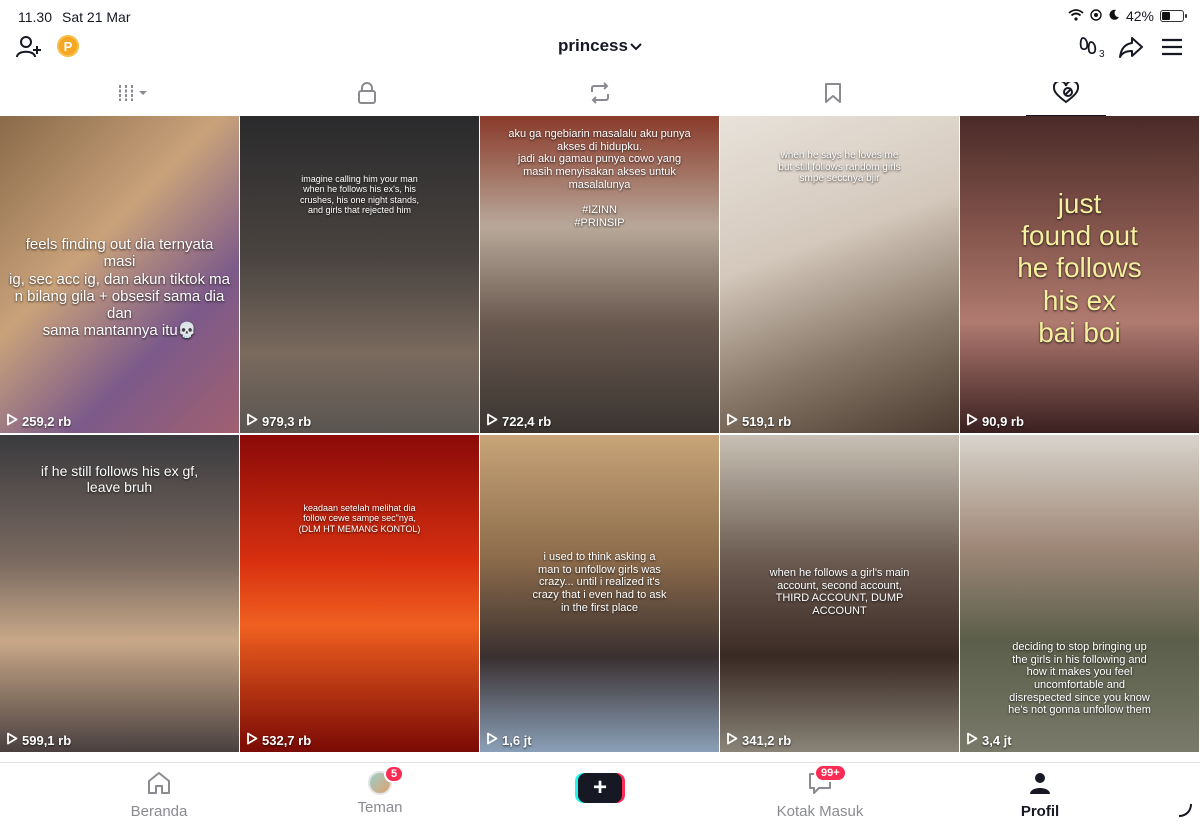 This screenshot has width=1200, height=834. I want to click on view-count: 519,1 rb, so click(758, 421).